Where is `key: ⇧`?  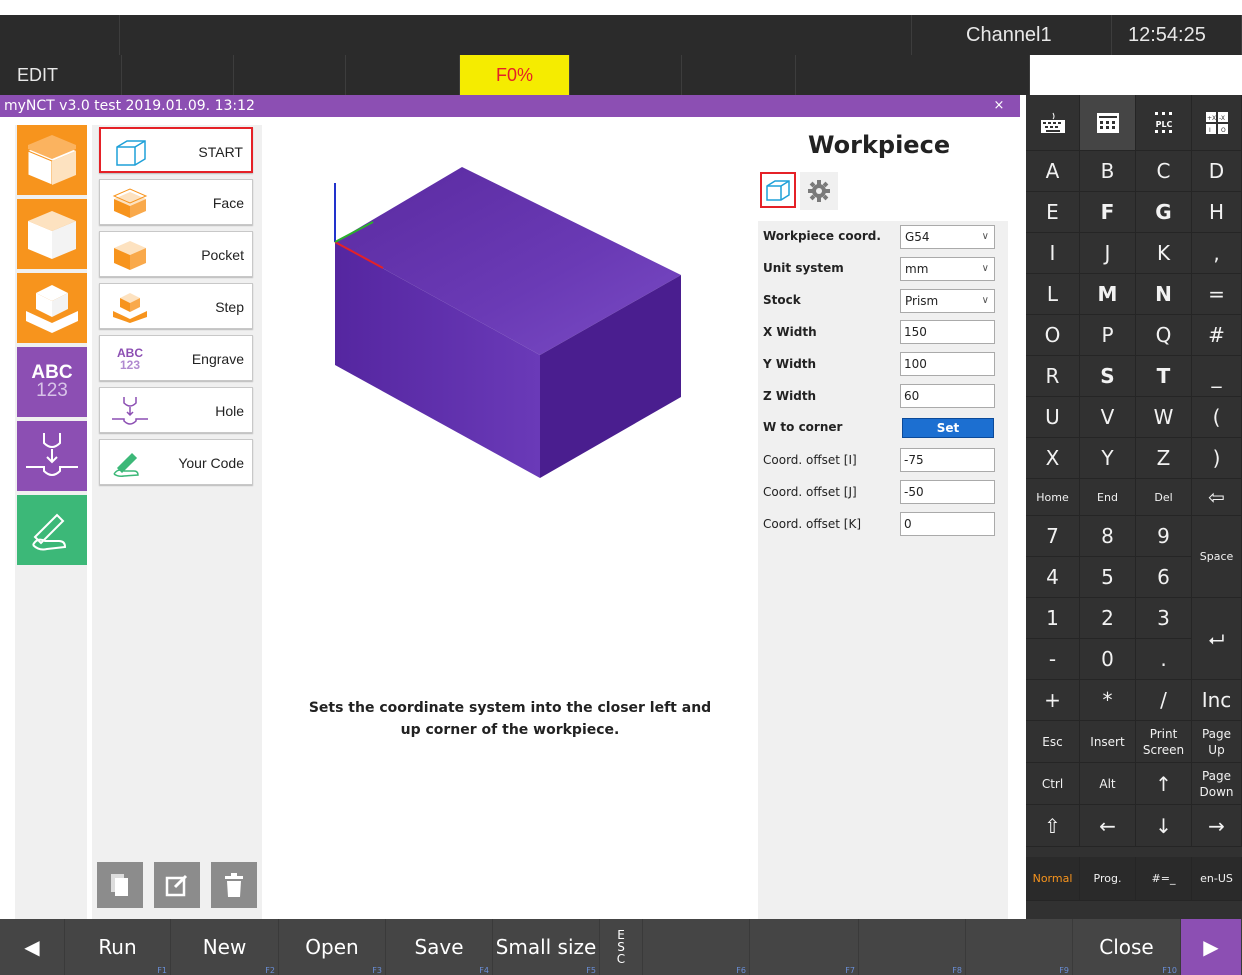 key: ⇧ is located at coordinates (1053, 826).